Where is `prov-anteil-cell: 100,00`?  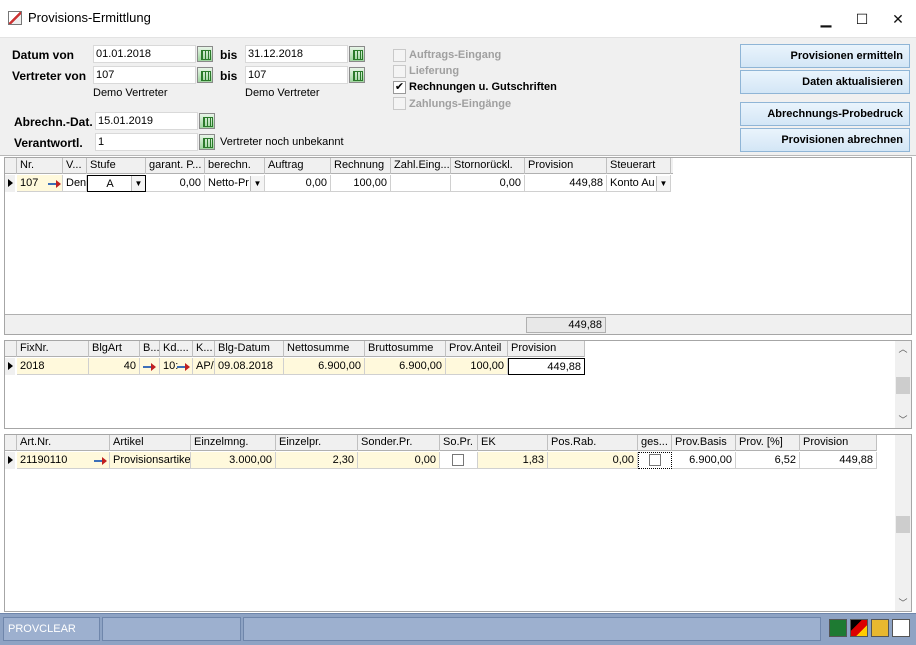
prov-anteil-cell: 100,00 is located at coordinates (477, 366).